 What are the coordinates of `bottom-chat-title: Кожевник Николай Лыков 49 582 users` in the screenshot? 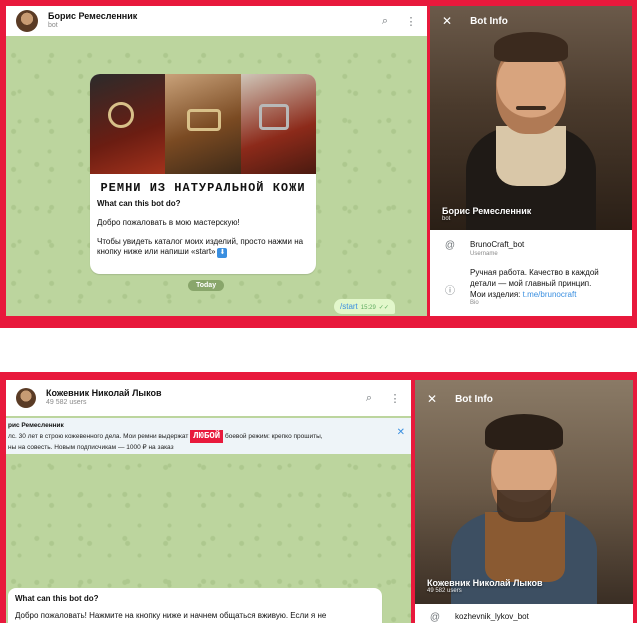 It's located at (197, 397).